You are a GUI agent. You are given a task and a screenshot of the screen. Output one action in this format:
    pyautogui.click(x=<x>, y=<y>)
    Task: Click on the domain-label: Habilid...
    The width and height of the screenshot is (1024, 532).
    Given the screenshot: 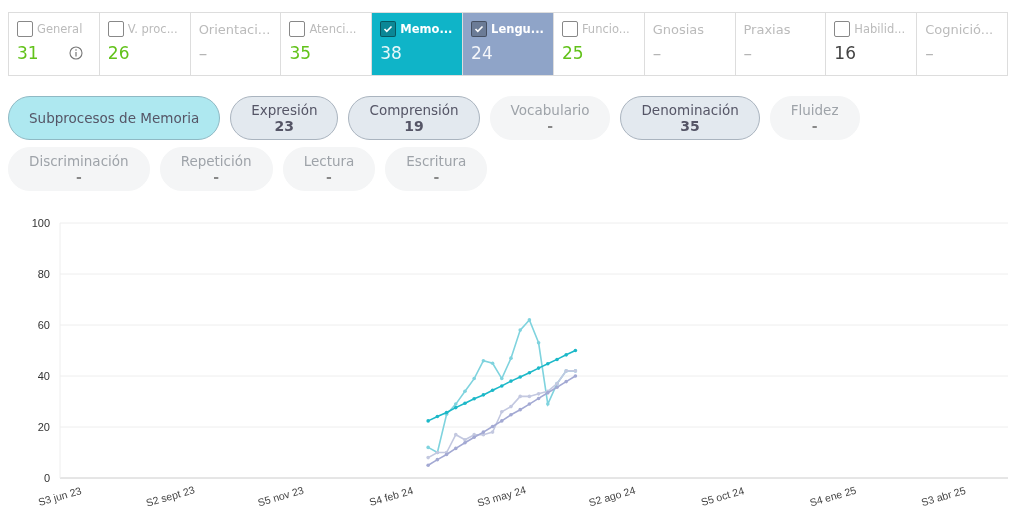 What is the action you would take?
    pyautogui.click(x=880, y=29)
    